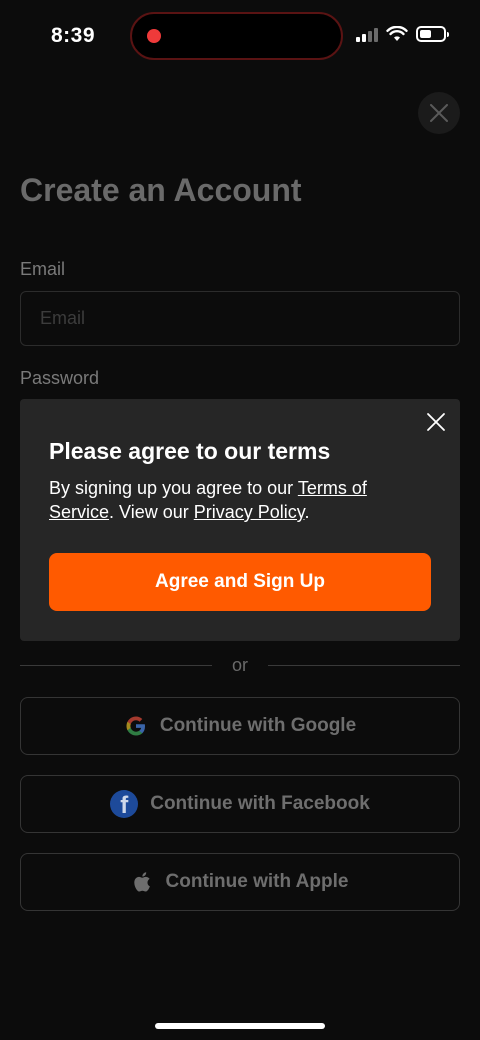 The height and width of the screenshot is (1040, 480). I want to click on continue-with-google-button: Continue with Google, so click(240, 726).